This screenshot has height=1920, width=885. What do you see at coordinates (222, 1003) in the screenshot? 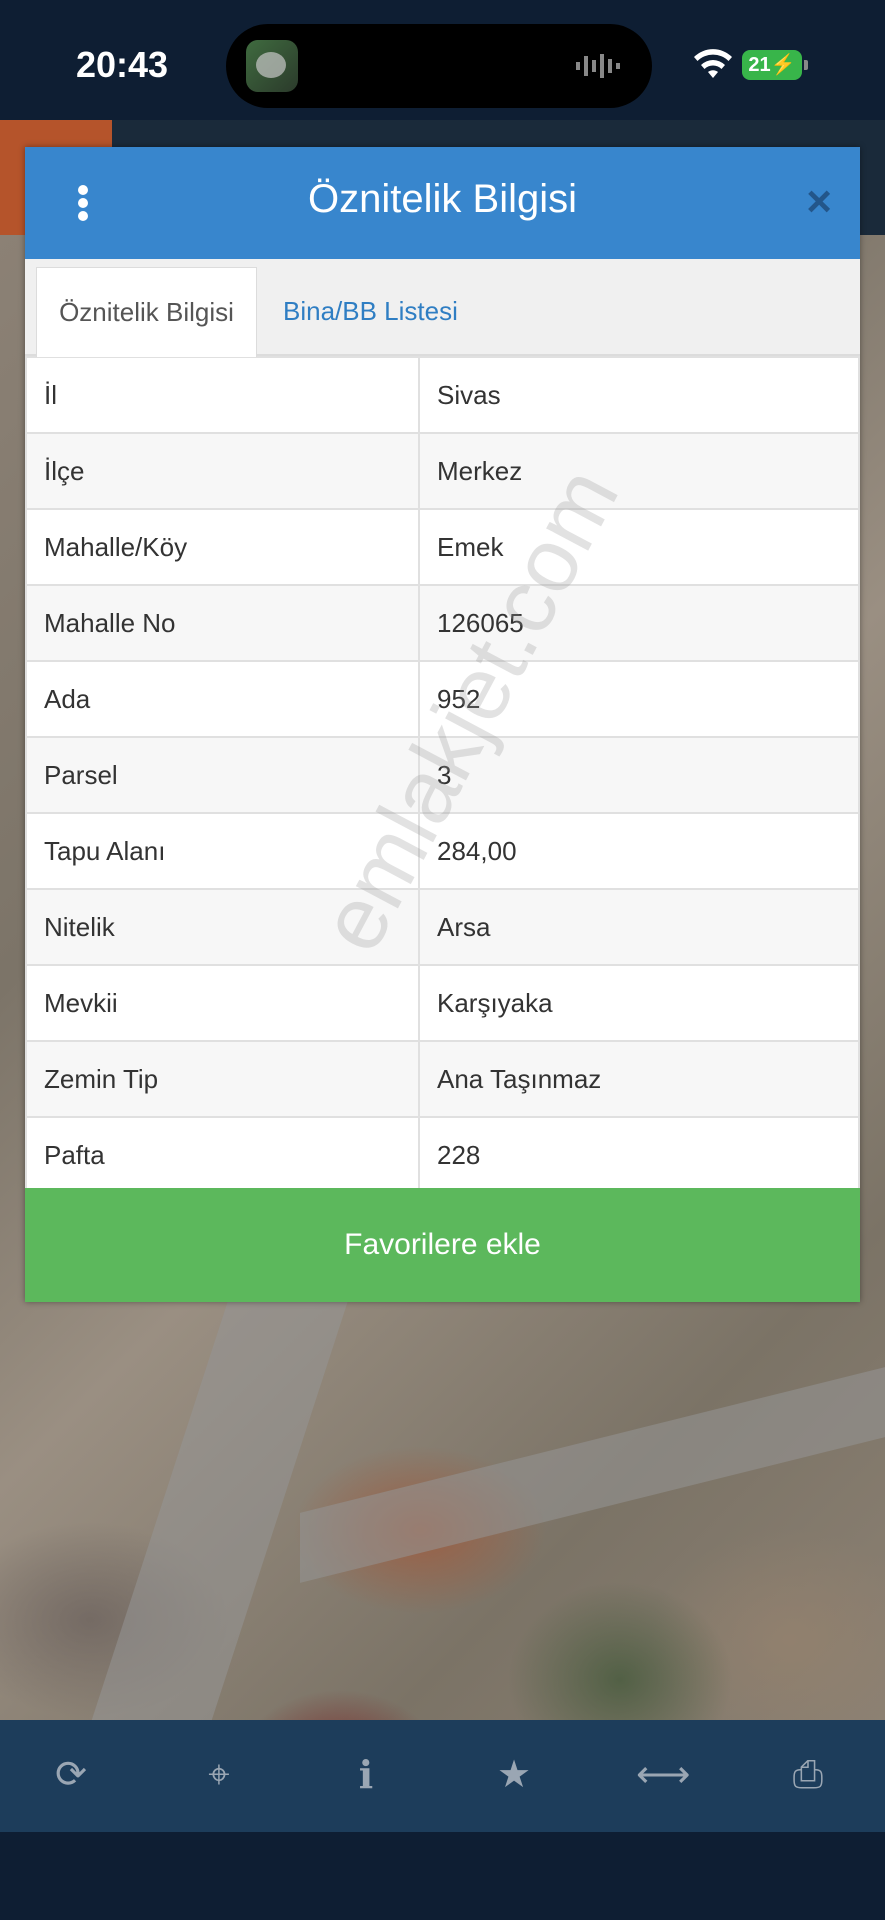
I see `attribute-key: Mevkii` at bounding box center [222, 1003].